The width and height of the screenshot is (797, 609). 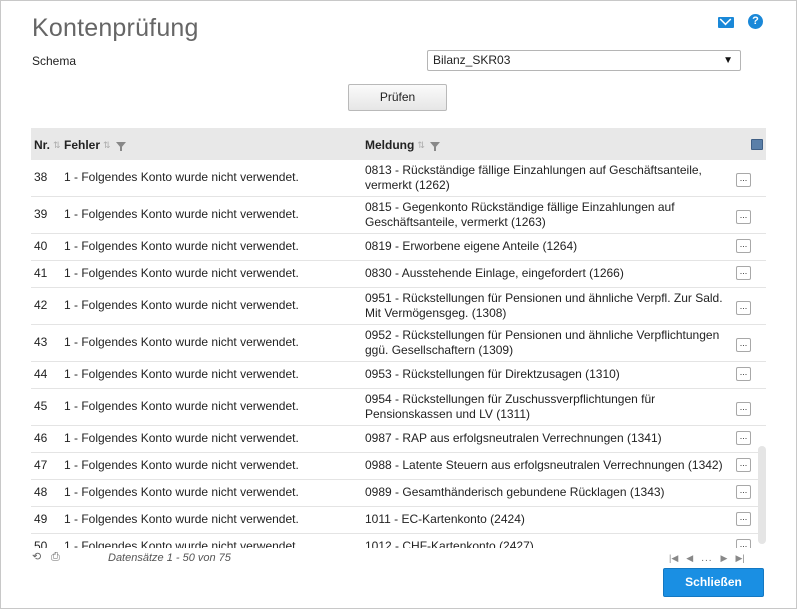 I want to click on print-icon: ⎙, so click(x=56, y=557).